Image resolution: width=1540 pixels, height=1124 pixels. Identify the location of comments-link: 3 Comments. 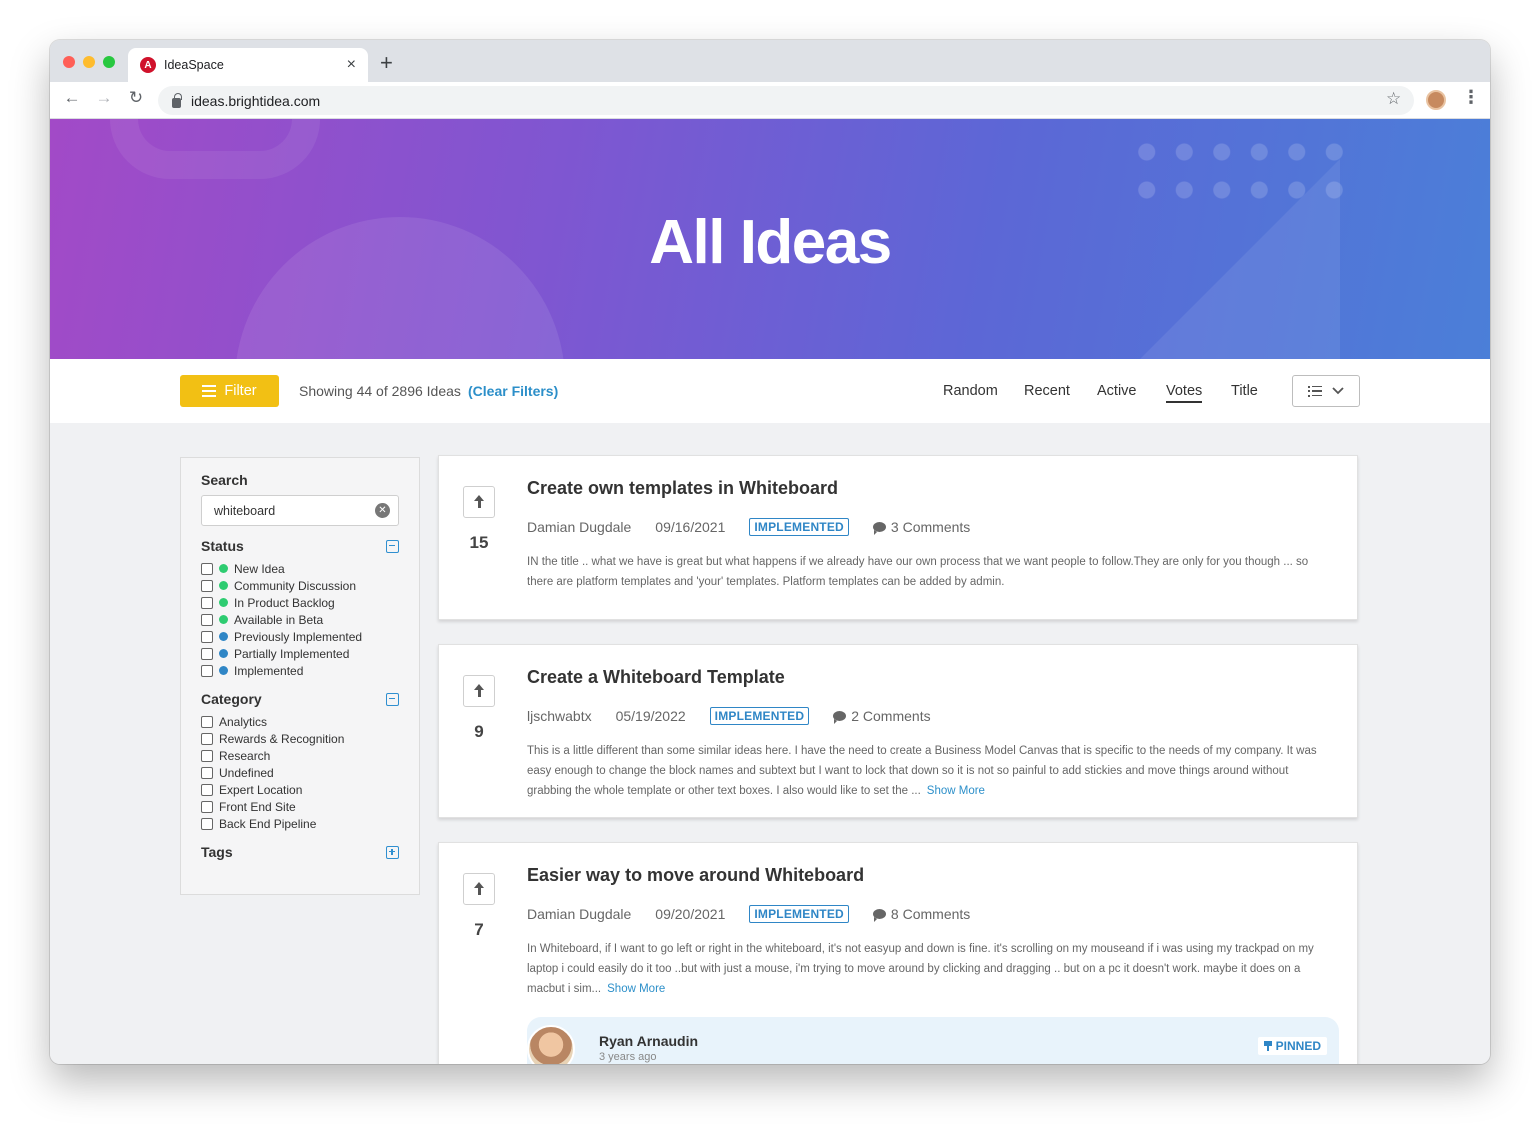
(921, 527).